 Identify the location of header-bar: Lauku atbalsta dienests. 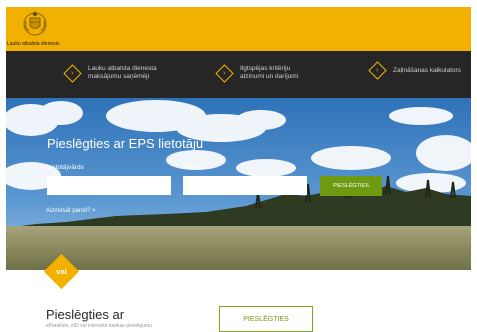
(238, 29).